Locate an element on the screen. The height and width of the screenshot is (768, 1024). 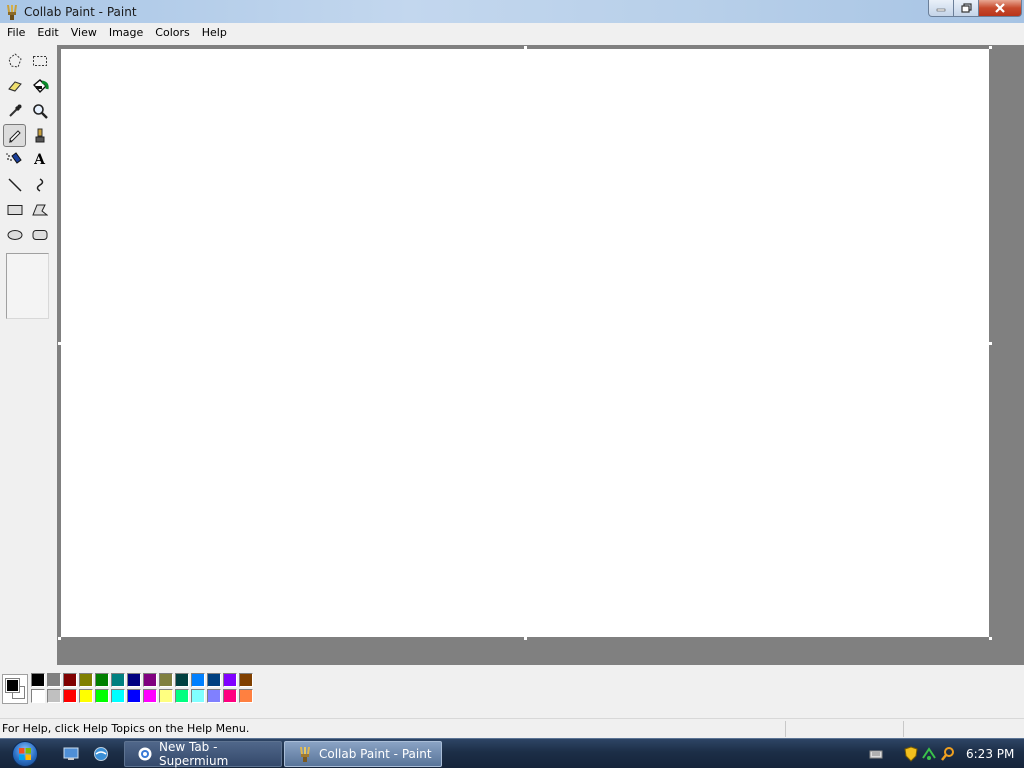
menu-file: File is located at coordinates (16, 33).